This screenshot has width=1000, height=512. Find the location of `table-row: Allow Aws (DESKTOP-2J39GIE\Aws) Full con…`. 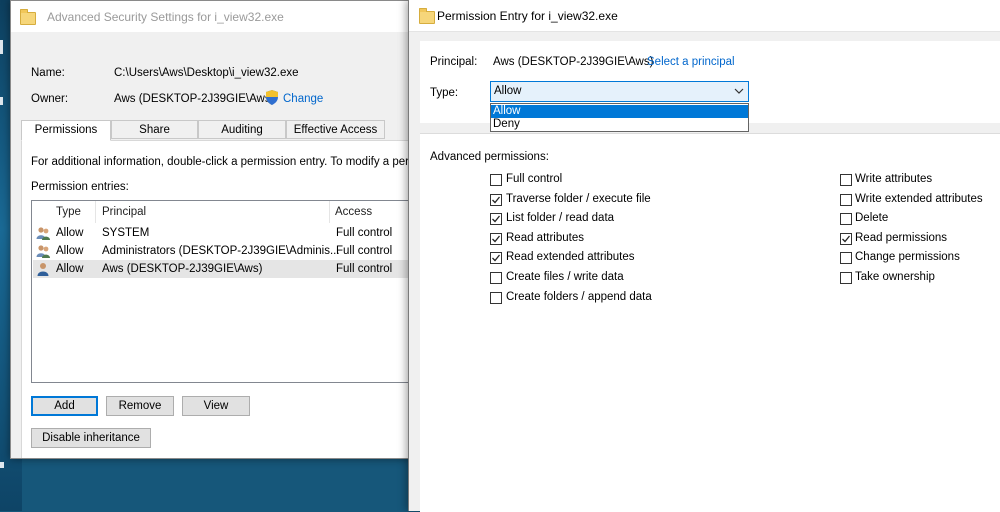

table-row: Allow Aws (DESKTOP-2J39GIE\Aws) Full con… is located at coordinates (224, 269).